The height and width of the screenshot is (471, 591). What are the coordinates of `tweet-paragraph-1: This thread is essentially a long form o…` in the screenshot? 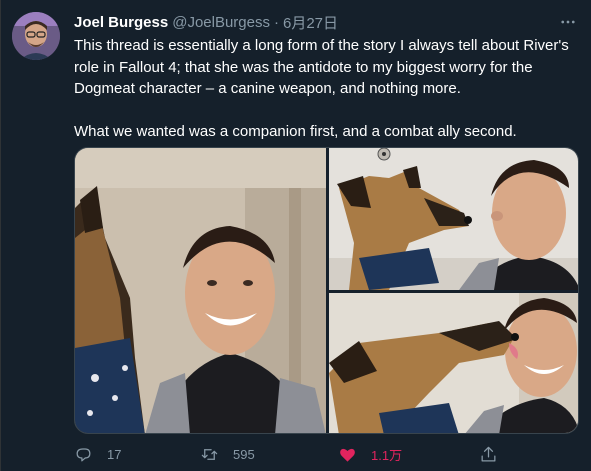 It's located at (321, 67).